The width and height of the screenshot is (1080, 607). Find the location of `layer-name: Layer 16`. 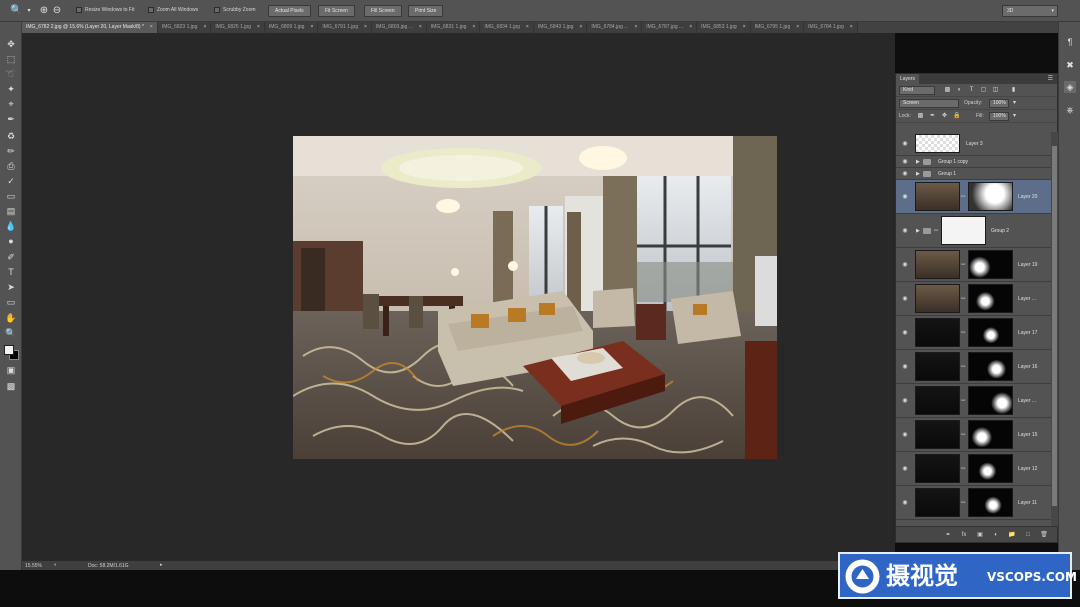

layer-name: Layer 16 is located at coordinates (1027, 367).